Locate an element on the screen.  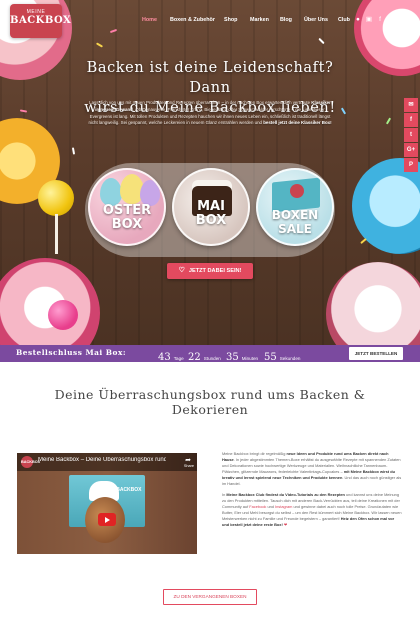
hero-title-line1: Backen ist deine Leidenschaft? Dann is located at coordinates (210, 78).